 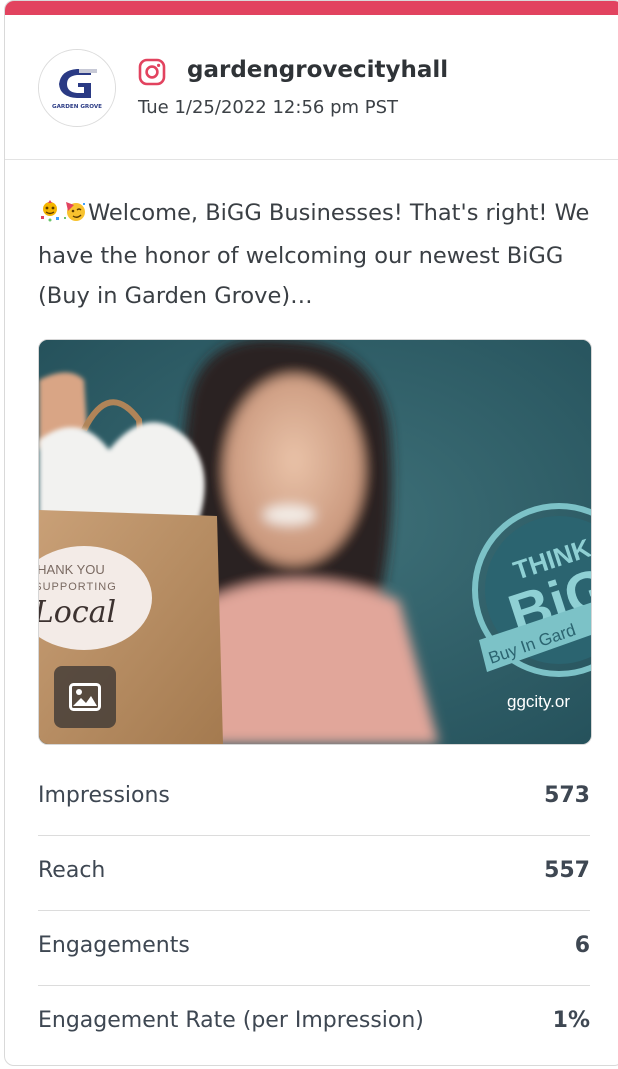 What do you see at coordinates (314, 948) in the screenshot?
I see `metric-engagements: Engagements 6` at bounding box center [314, 948].